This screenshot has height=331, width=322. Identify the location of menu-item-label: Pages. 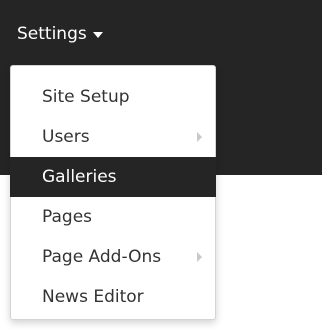
(67, 217).